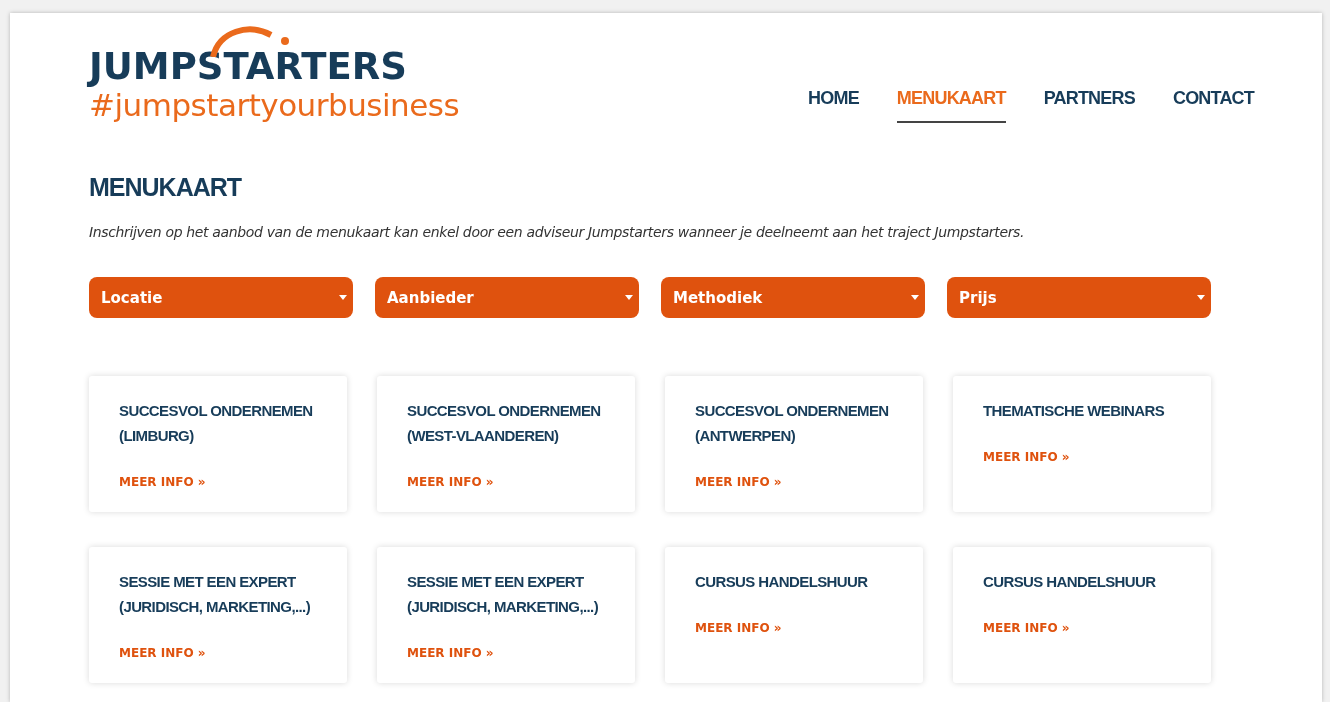  Describe the element at coordinates (1213, 105) in the screenshot. I see `nav-link: CONTACT` at that location.